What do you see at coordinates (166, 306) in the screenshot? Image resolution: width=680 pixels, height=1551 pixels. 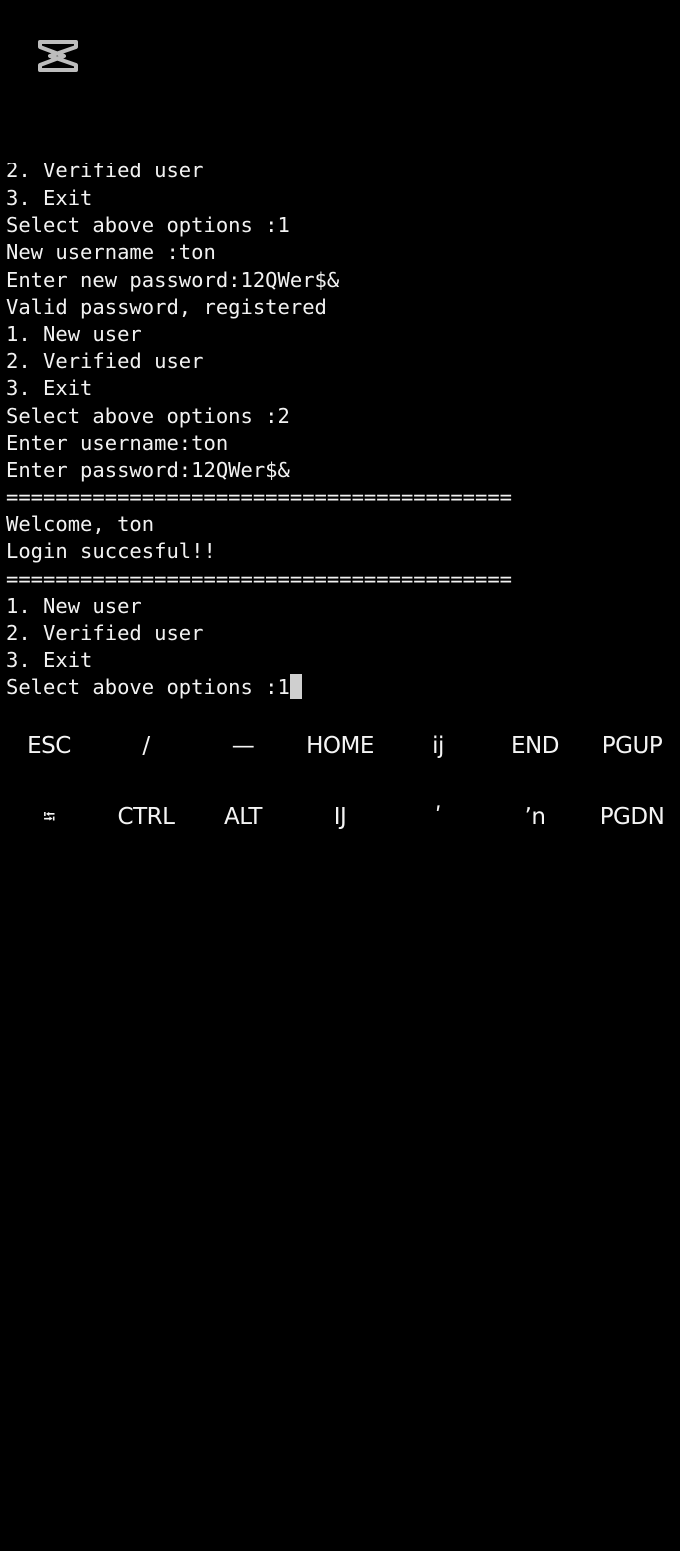 I see `terminal-line: Valid password, registered` at bounding box center [166, 306].